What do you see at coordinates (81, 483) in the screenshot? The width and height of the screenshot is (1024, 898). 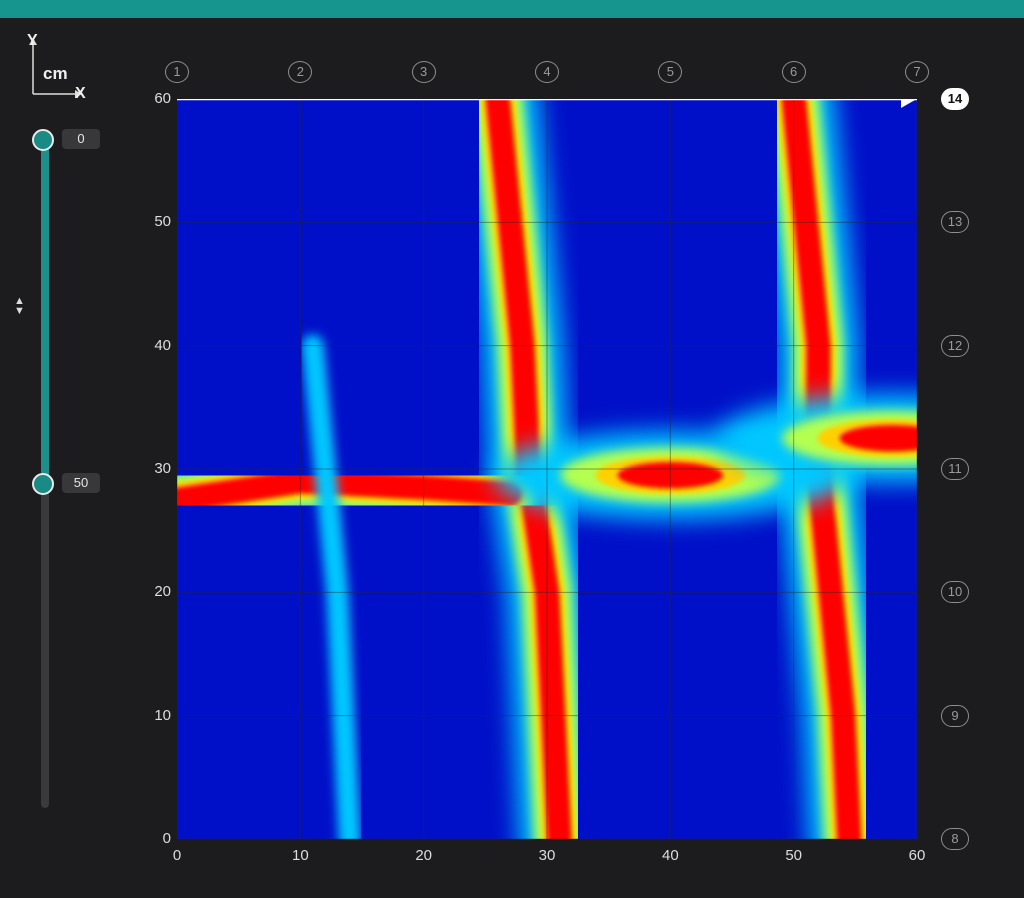 I see `slider-bottom-value-badge: 50` at bounding box center [81, 483].